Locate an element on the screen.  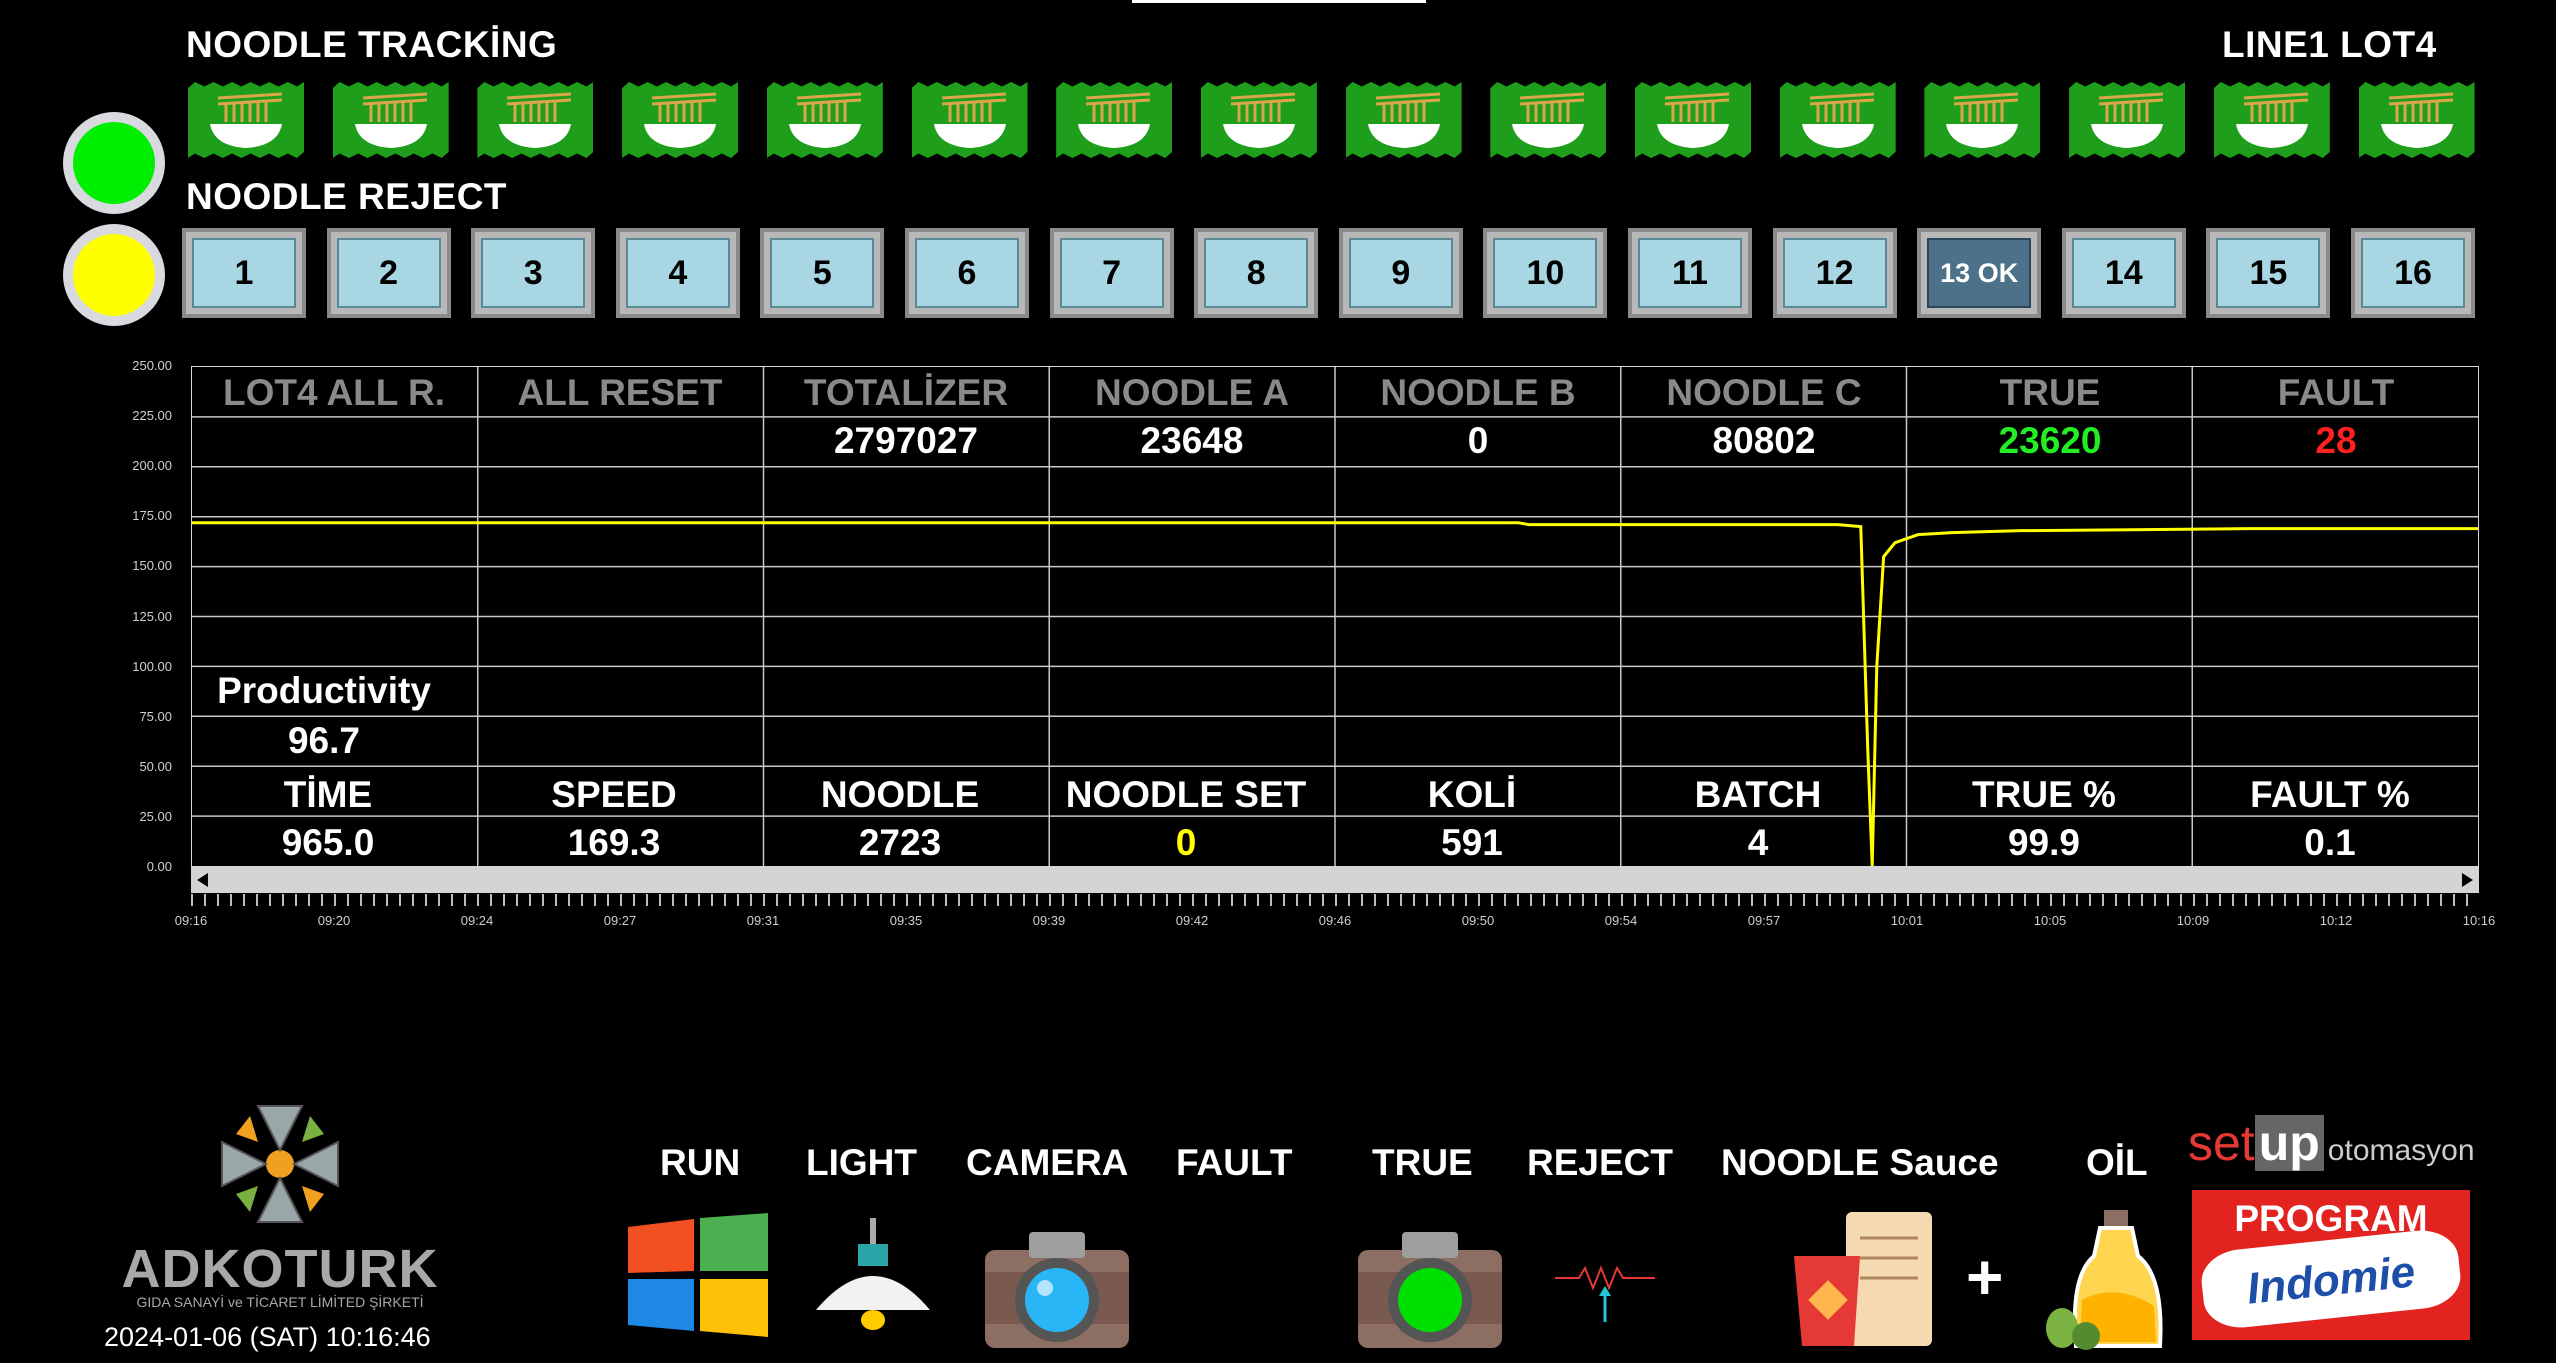
chart-scrollbar is located at coordinates (1335, 880).